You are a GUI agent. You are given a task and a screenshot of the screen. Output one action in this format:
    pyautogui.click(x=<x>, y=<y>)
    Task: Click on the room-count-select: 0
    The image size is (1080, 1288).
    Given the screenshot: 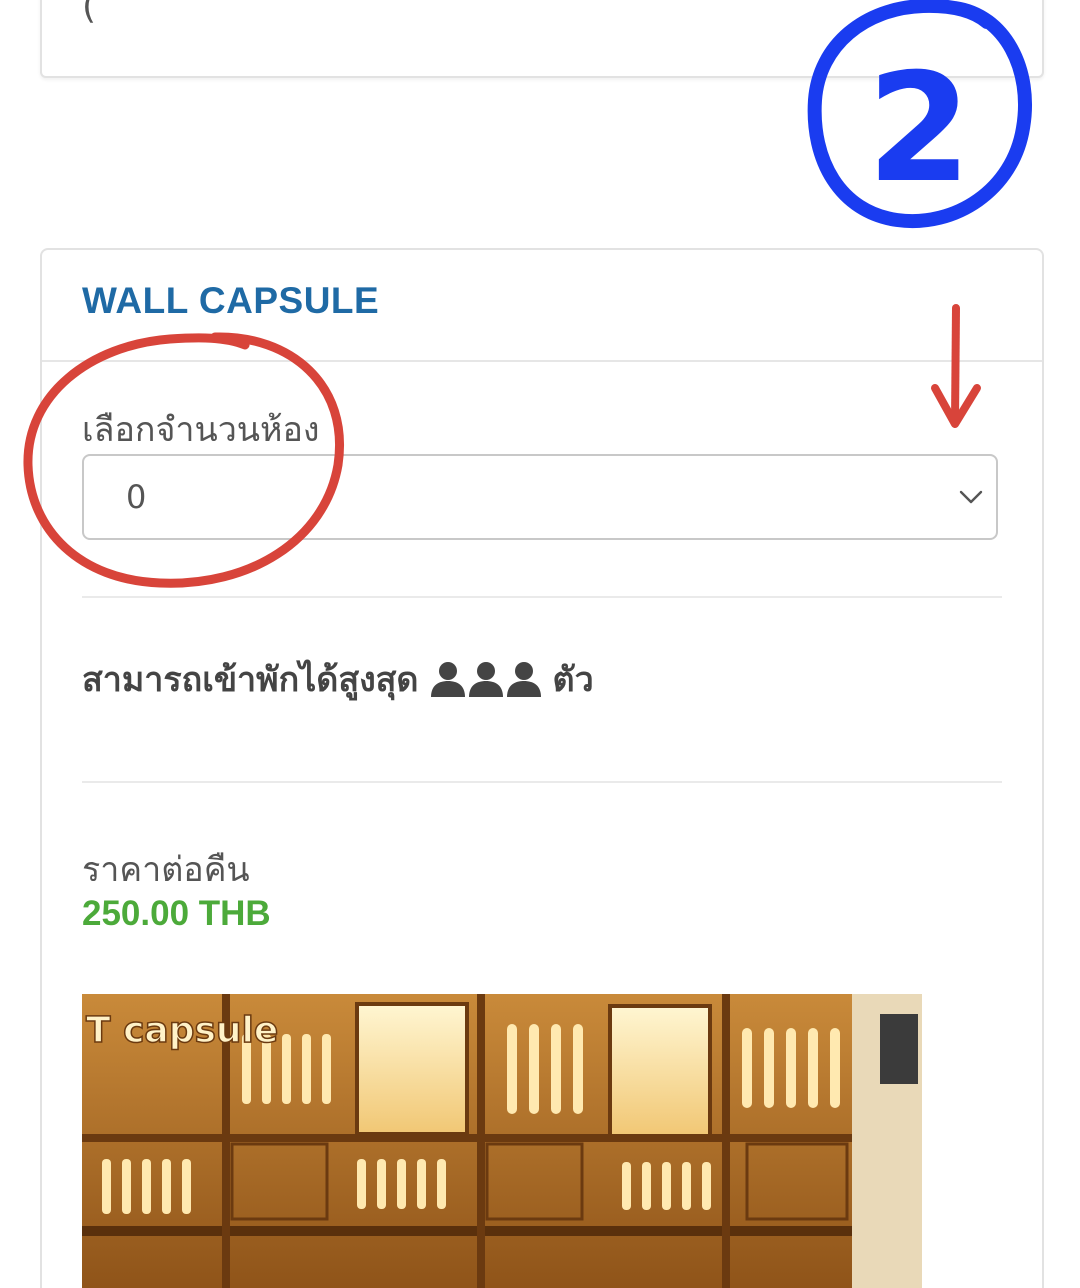 What is the action you would take?
    pyautogui.click(x=540, y=497)
    